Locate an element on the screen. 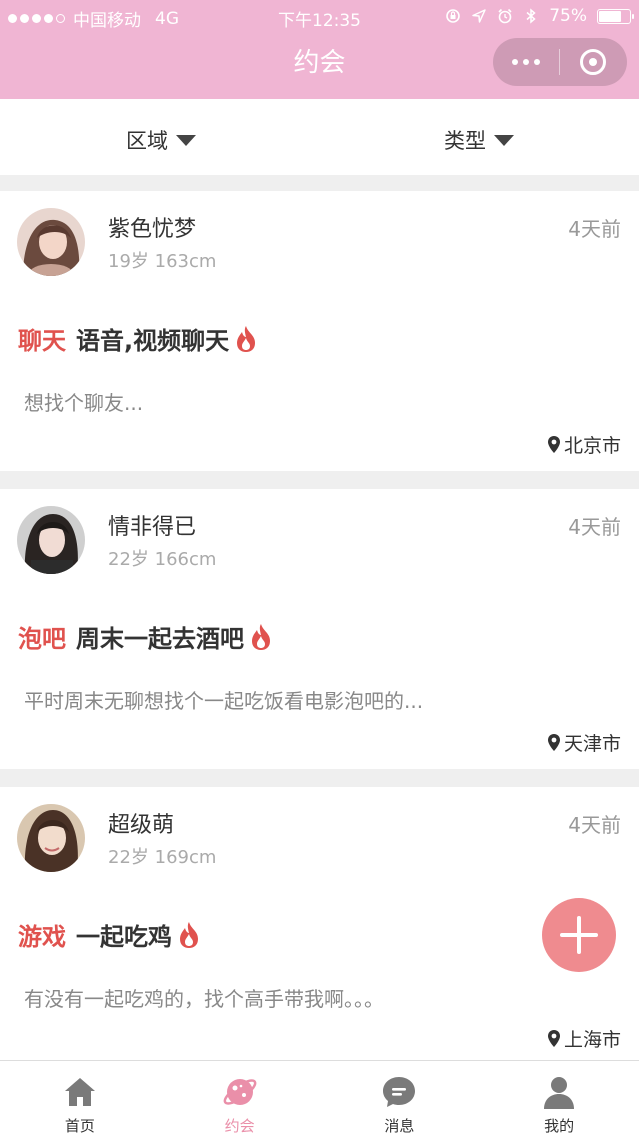 The image size is (639, 1136). add-post-button is located at coordinates (579, 935).